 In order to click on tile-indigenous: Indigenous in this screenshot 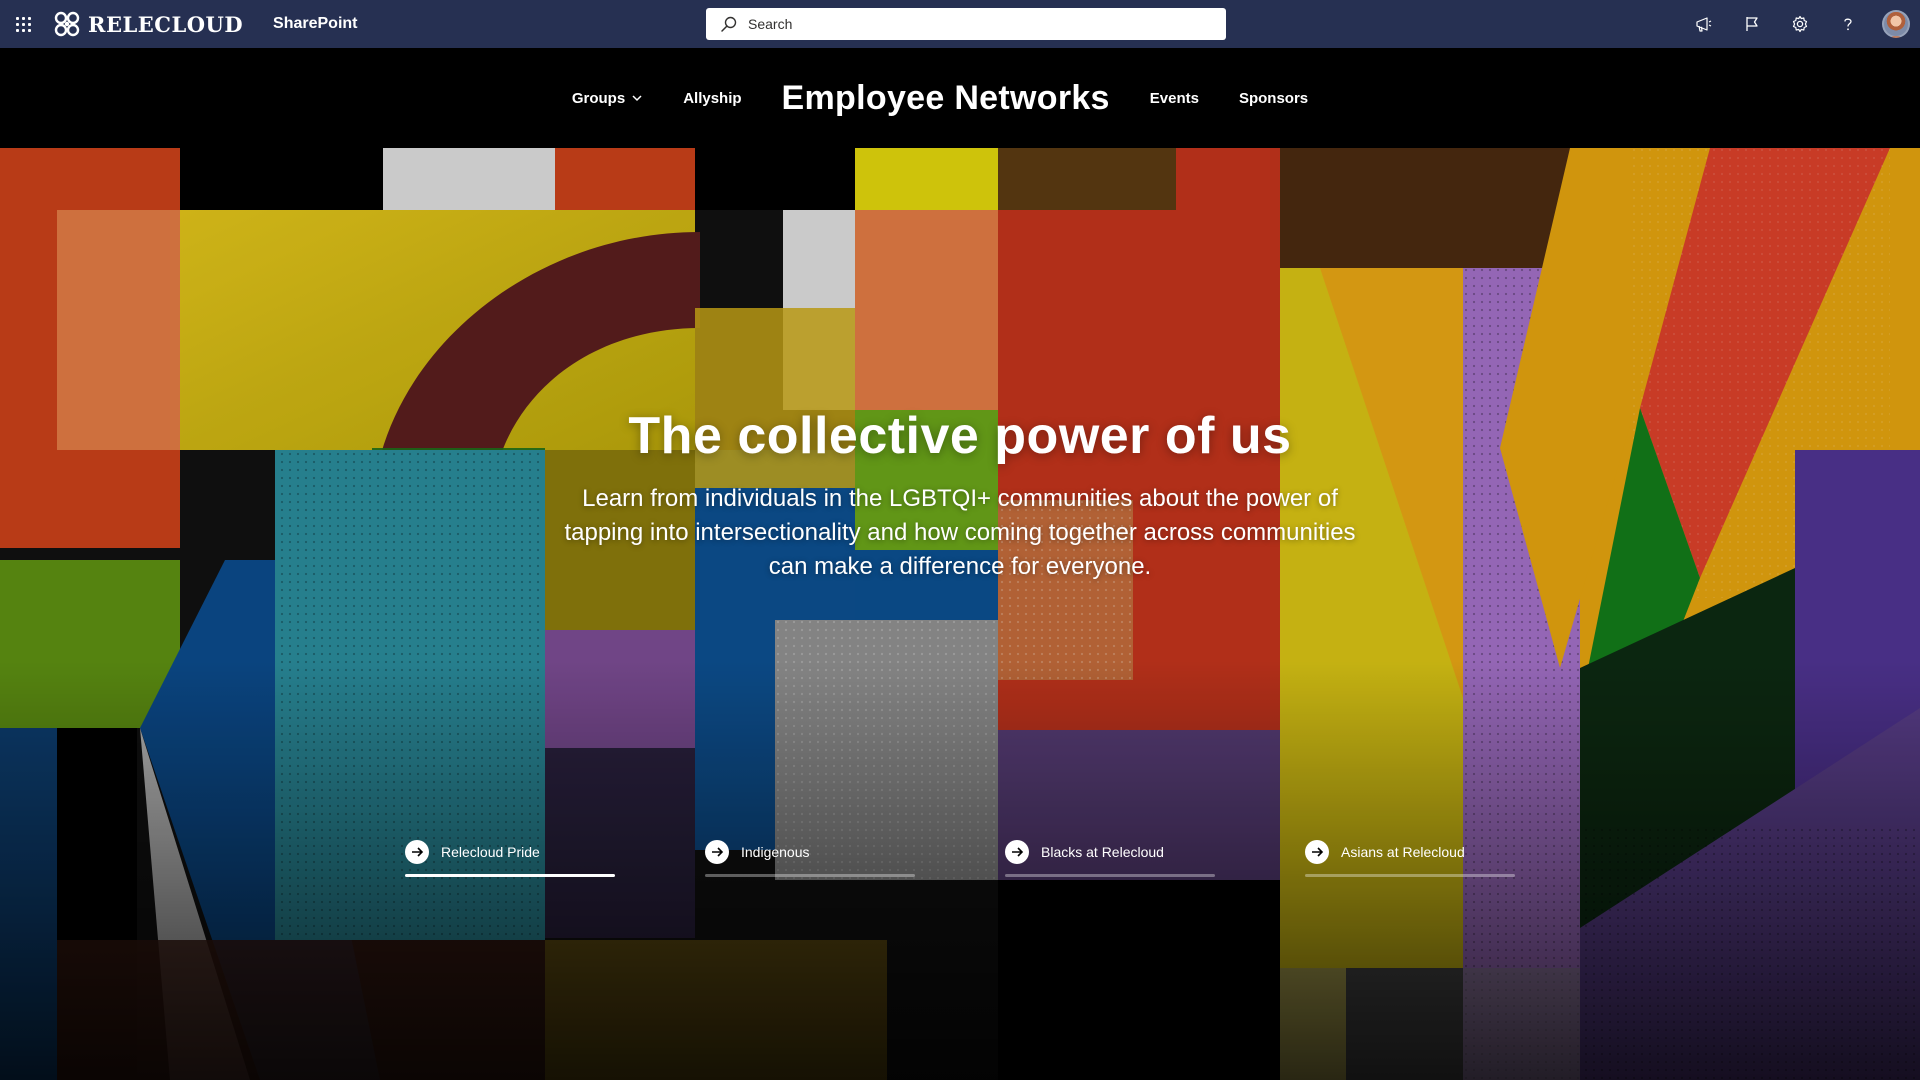, I will do `click(810, 858)`.